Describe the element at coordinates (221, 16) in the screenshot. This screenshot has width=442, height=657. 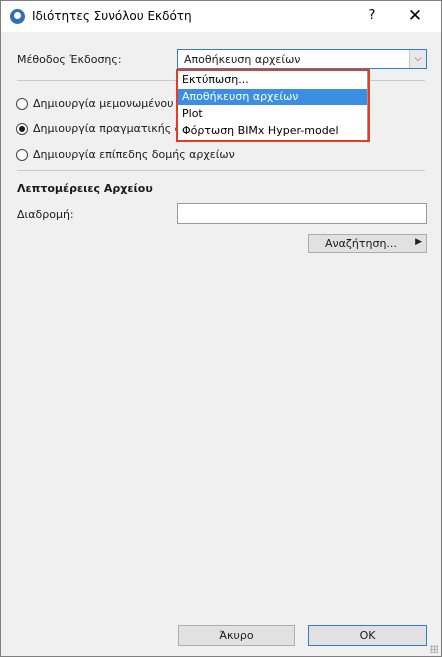
I see `title-bar: Ιδιότητες Συνόλου Εκδότη ? ✕` at that location.